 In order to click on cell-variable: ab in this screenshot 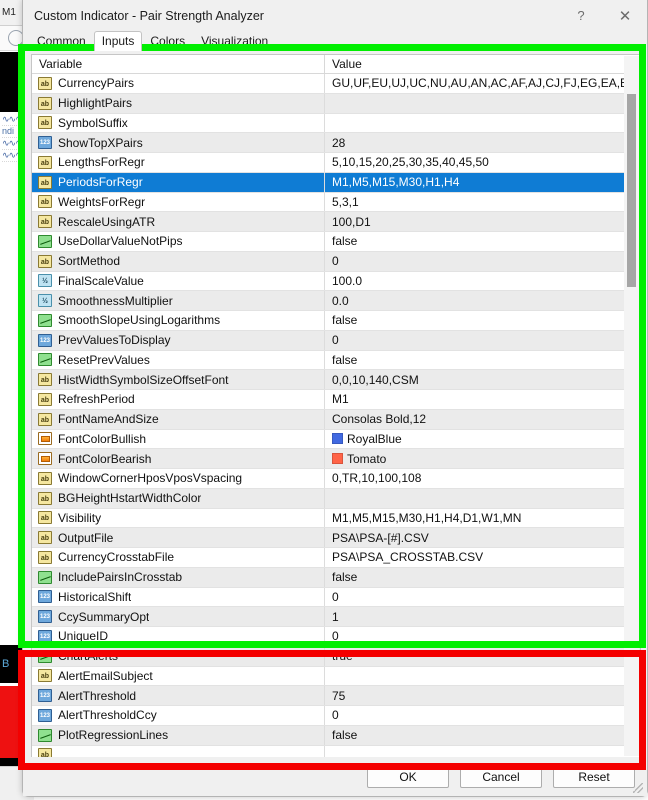, I will do `click(178, 751)`.